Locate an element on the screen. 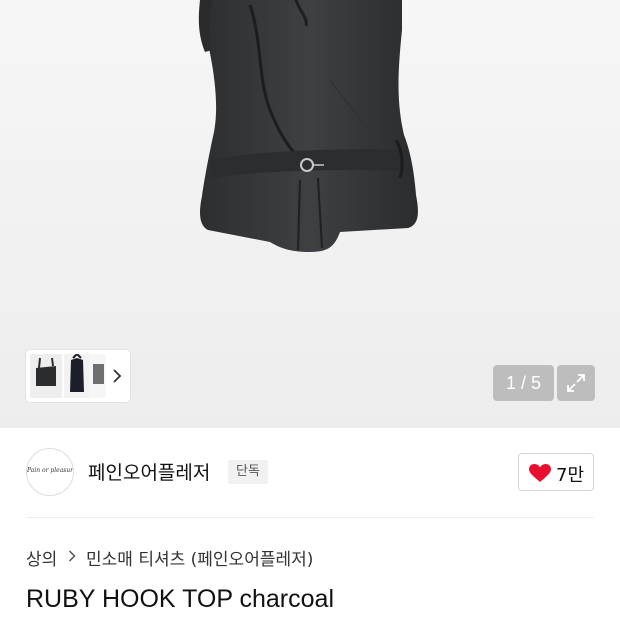 The image size is (620, 620). expand-button is located at coordinates (576, 383).